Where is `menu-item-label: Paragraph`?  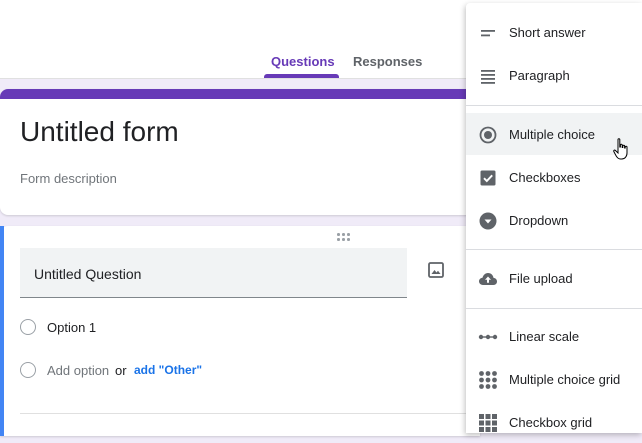 menu-item-label: Paragraph is located at coordinates (539, 75).